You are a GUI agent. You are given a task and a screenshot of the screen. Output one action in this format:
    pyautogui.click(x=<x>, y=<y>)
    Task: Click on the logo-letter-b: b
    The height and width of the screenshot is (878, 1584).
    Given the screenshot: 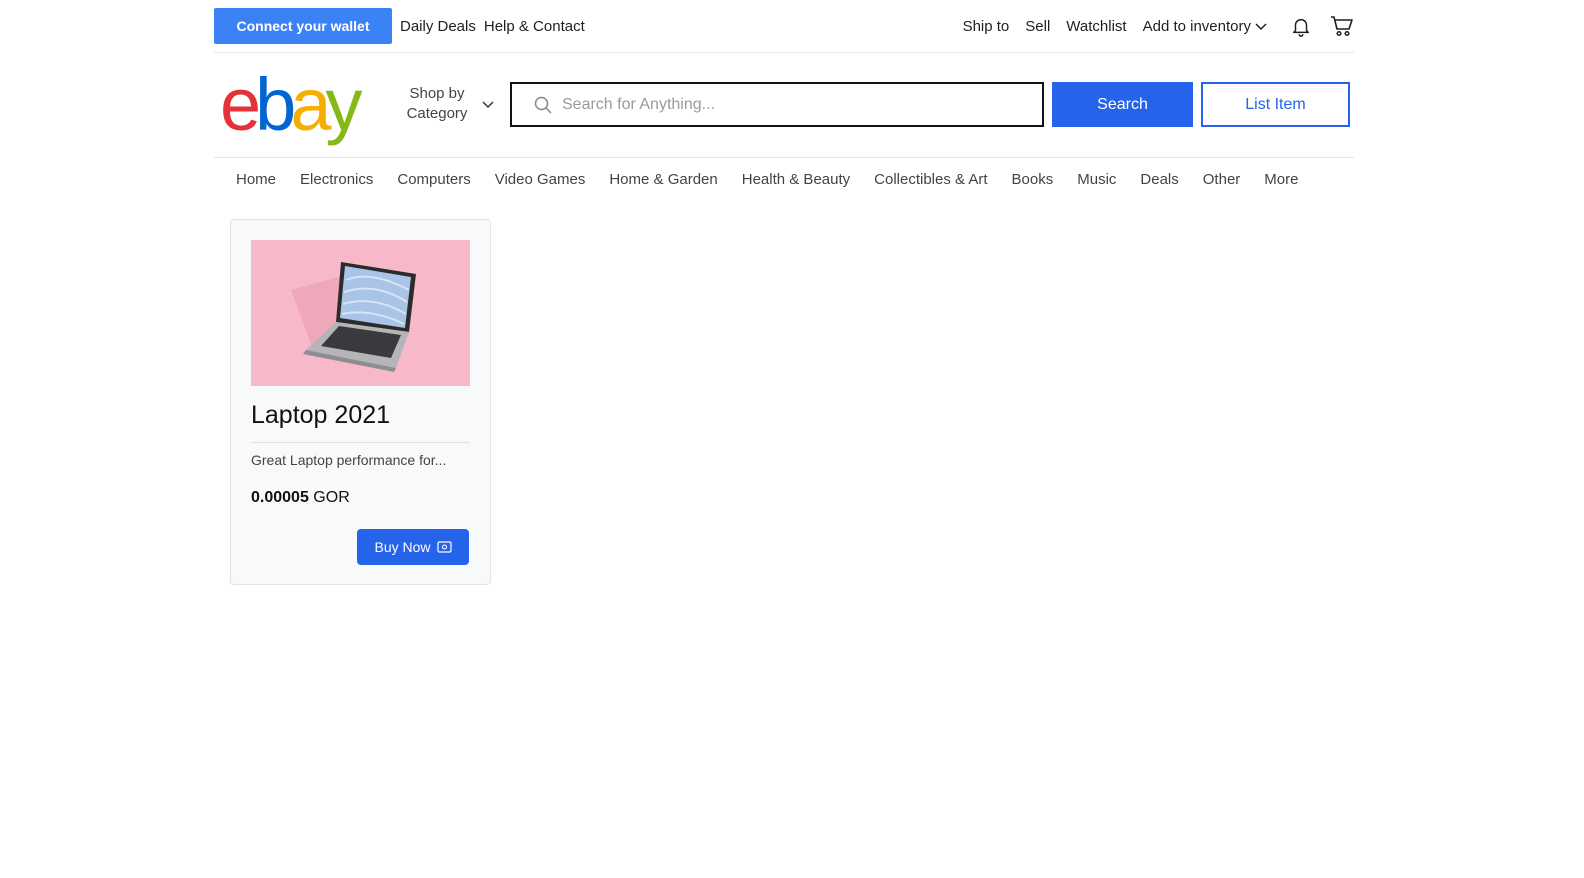 What is the action you would take?
    pyautogui.click(x=275, y=104)
    